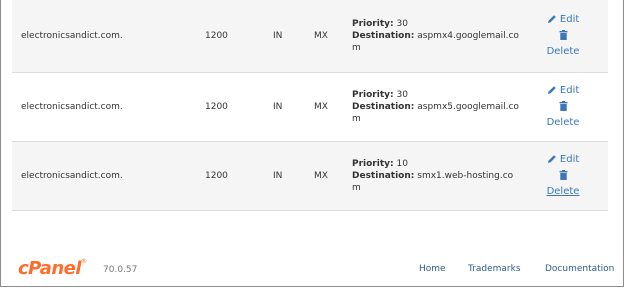  I want to click on cpanel-logo: cPanel®, so click(52, 268).